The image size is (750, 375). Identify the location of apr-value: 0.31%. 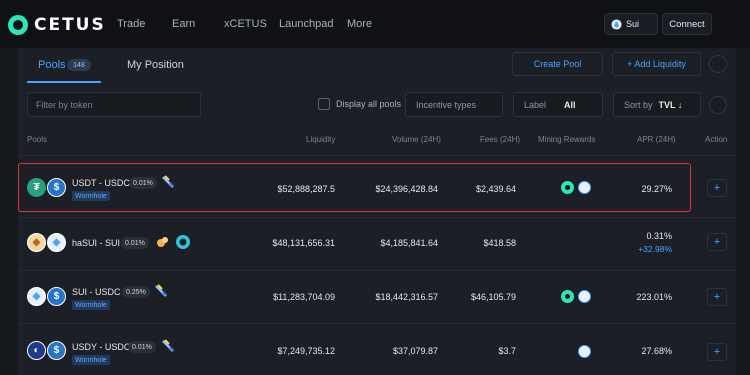
(659, 236).